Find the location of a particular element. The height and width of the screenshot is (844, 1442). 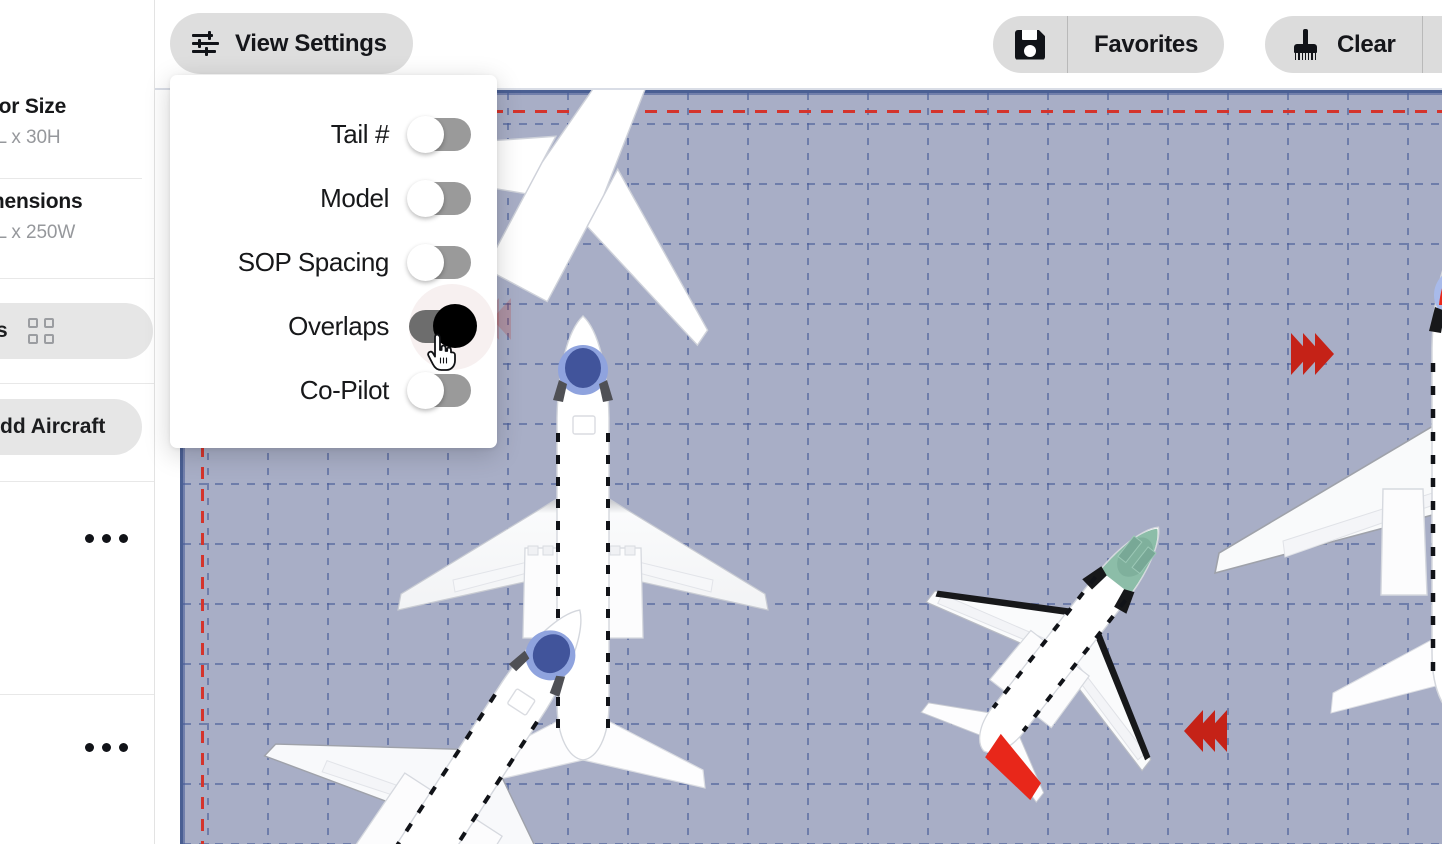

toggle-tail-number is located at coordinates (439, 134).